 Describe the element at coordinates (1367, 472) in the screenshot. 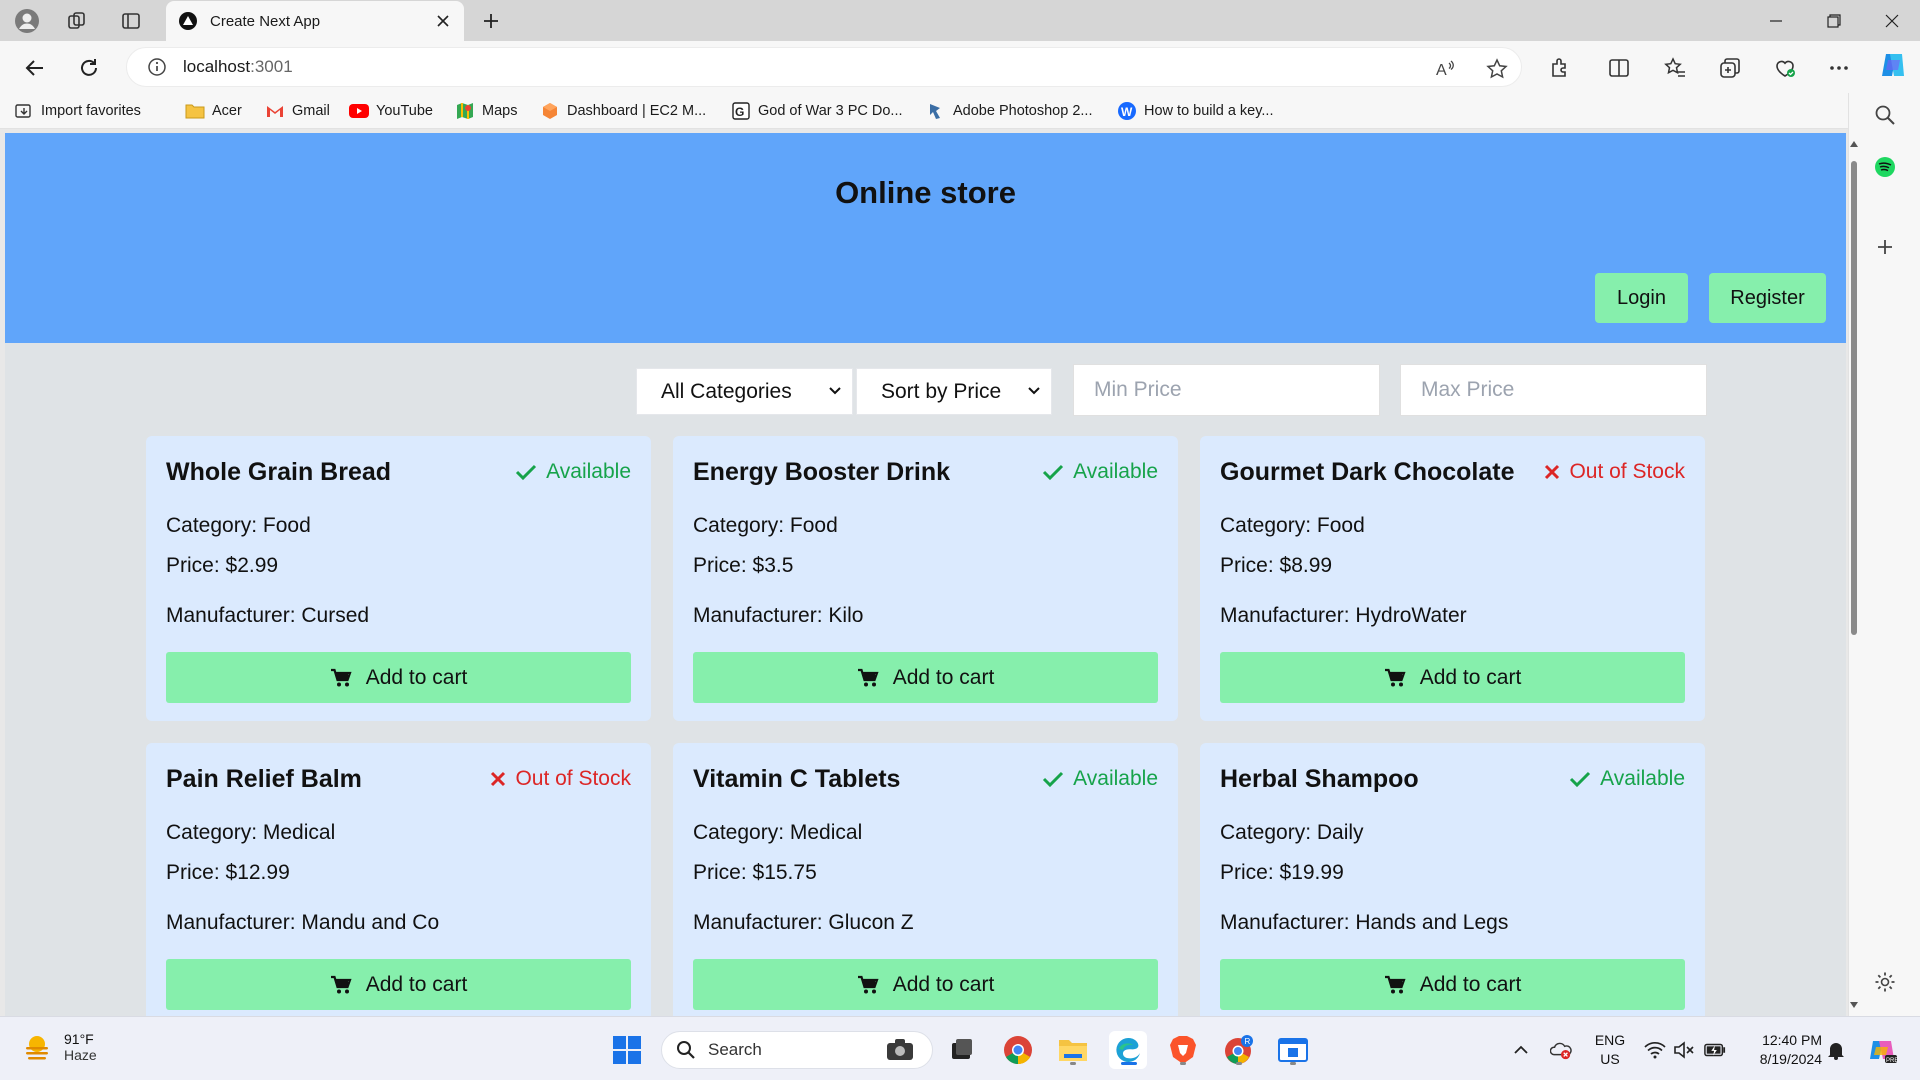

I see `product-name: Gourmet Dark Chocolate` at that location.